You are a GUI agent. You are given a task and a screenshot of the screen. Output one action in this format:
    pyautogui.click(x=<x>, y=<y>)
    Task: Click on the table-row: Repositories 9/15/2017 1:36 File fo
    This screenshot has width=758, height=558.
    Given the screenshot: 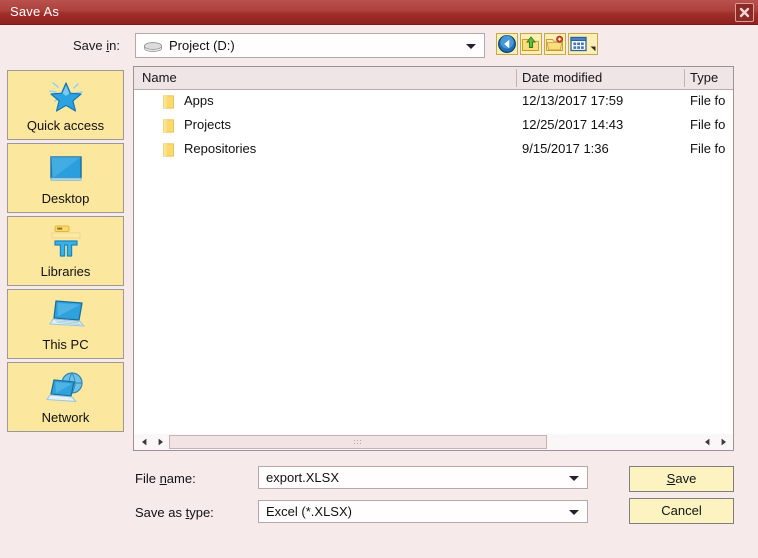 What is the action you would take?
    pyautogui.click(x=433, y=150)
    